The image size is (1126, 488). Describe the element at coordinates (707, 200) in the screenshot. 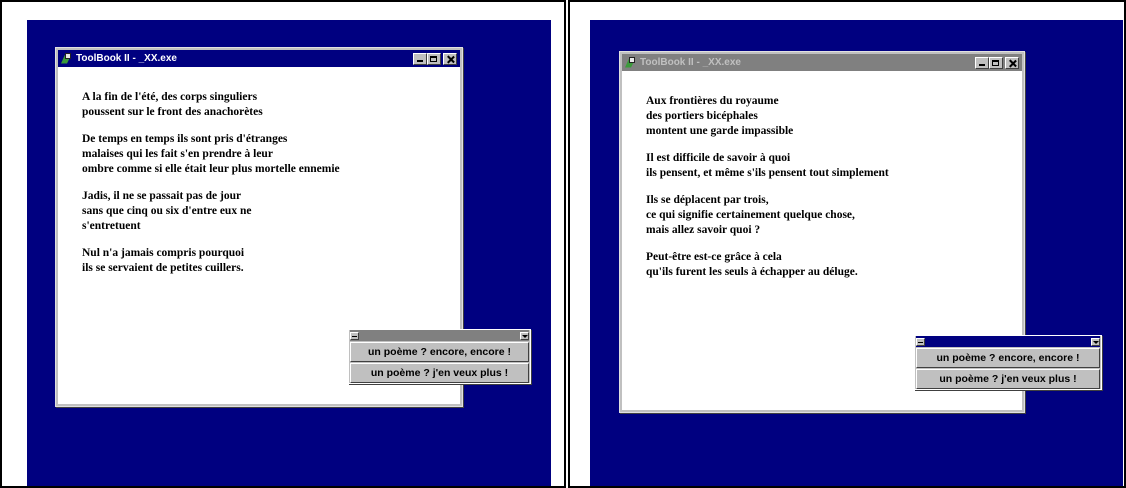

I see `poem-line: Ils se déplacent par trois,` at that location.